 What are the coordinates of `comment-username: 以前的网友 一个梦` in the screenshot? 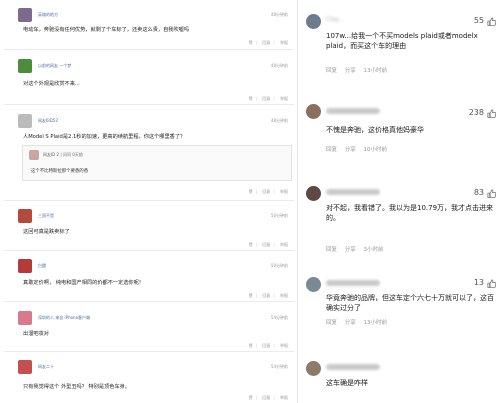 It's located at (54, 66).